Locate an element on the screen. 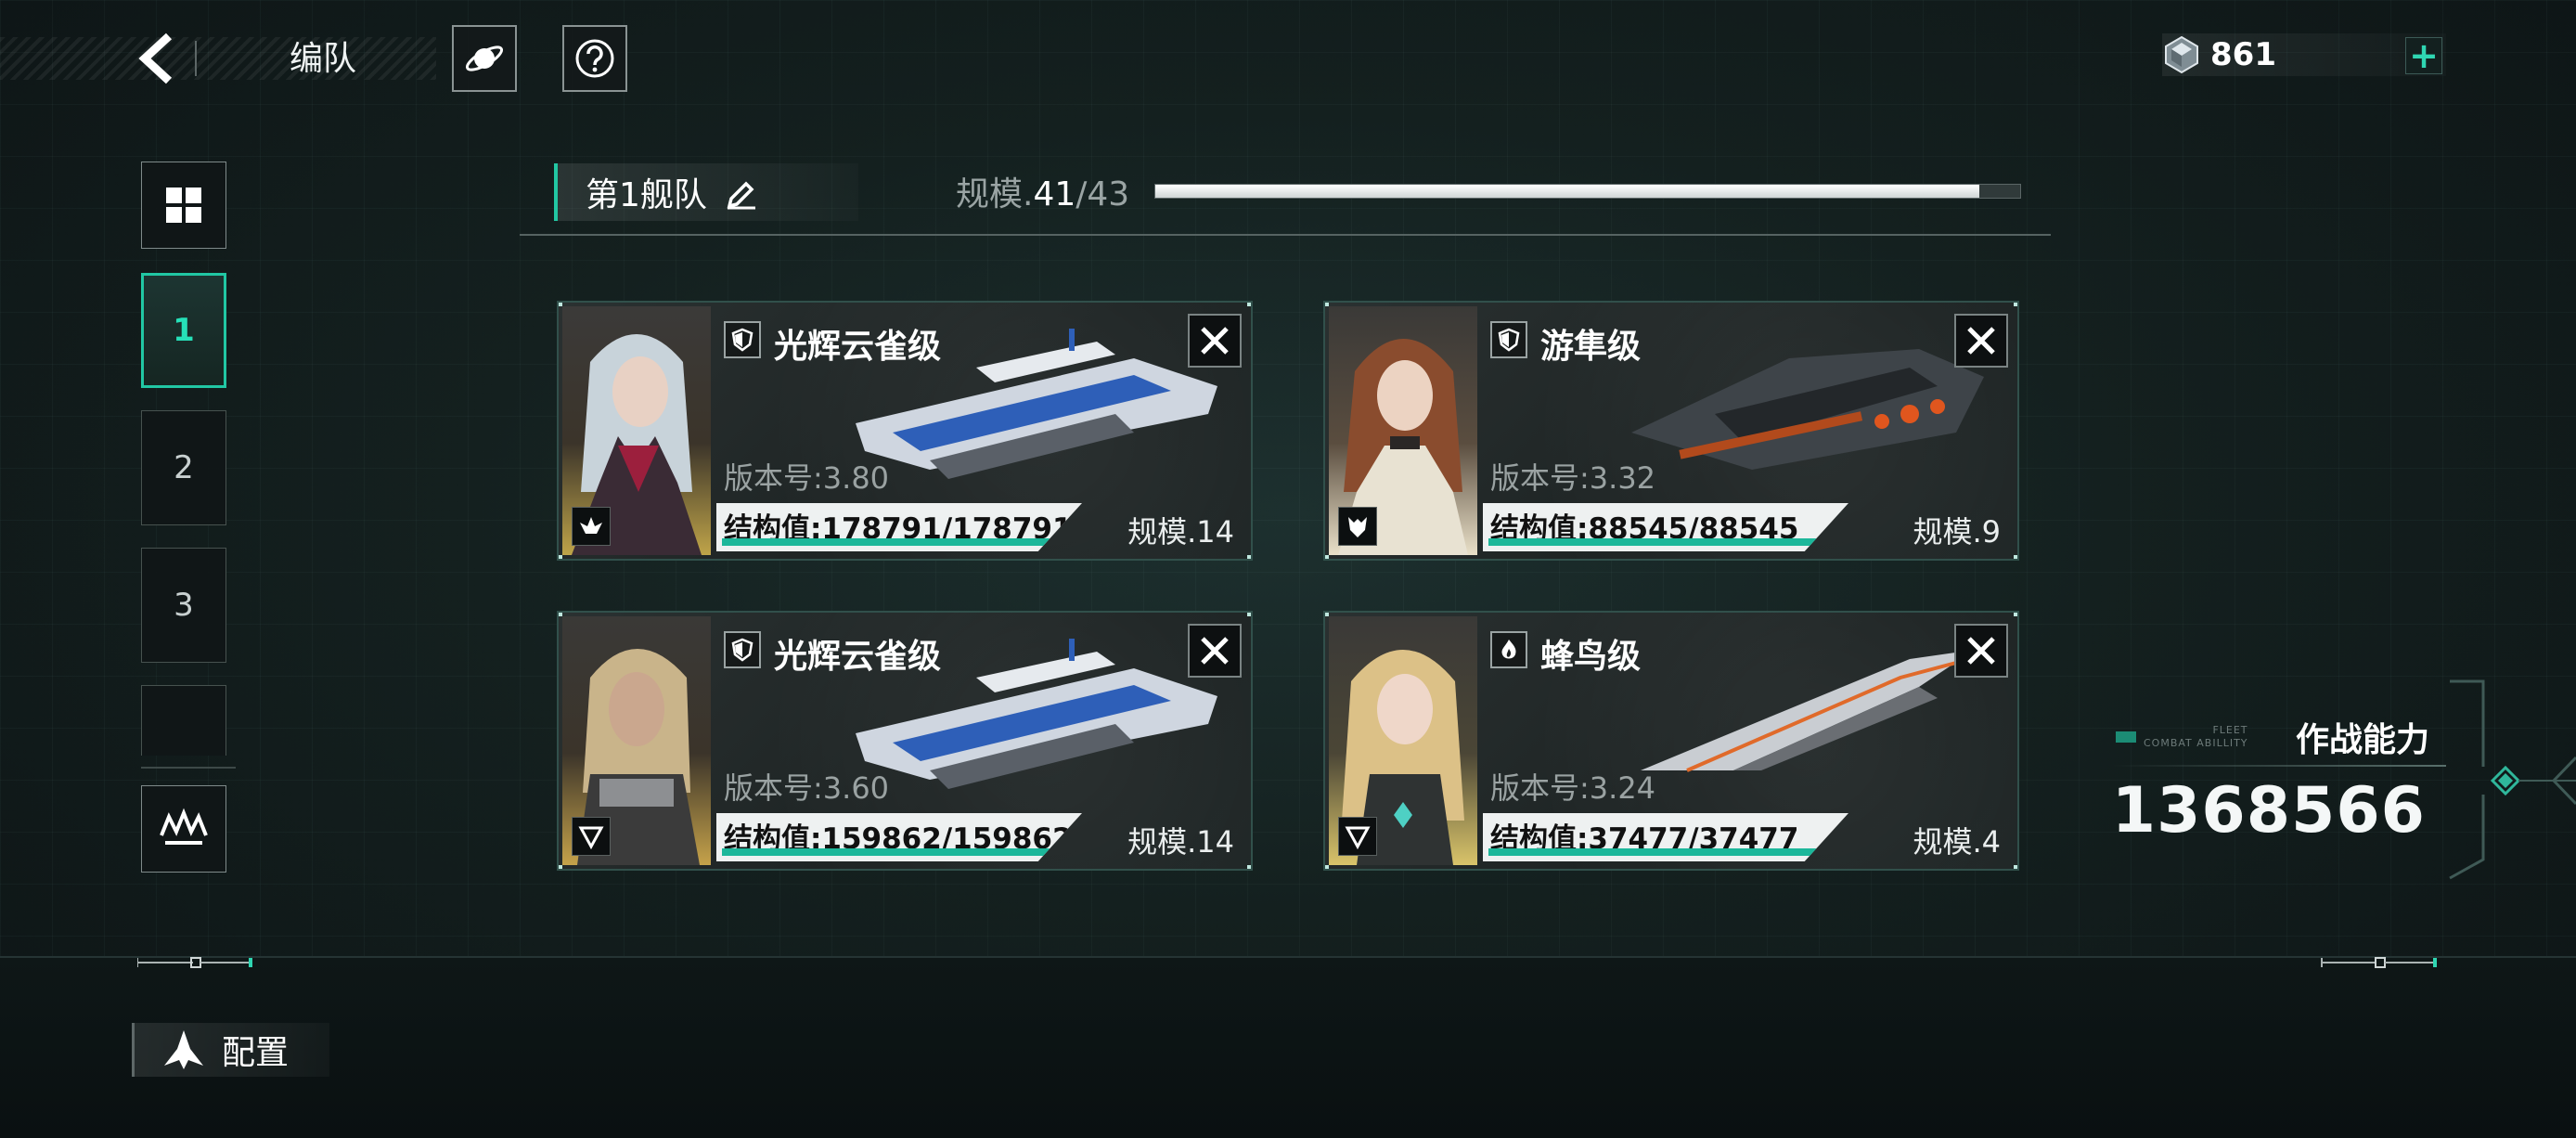 Image resolution: width=2576 pixels, height=1138 pixels. fleet-scale-bar is located at coordinates (1587, 192).